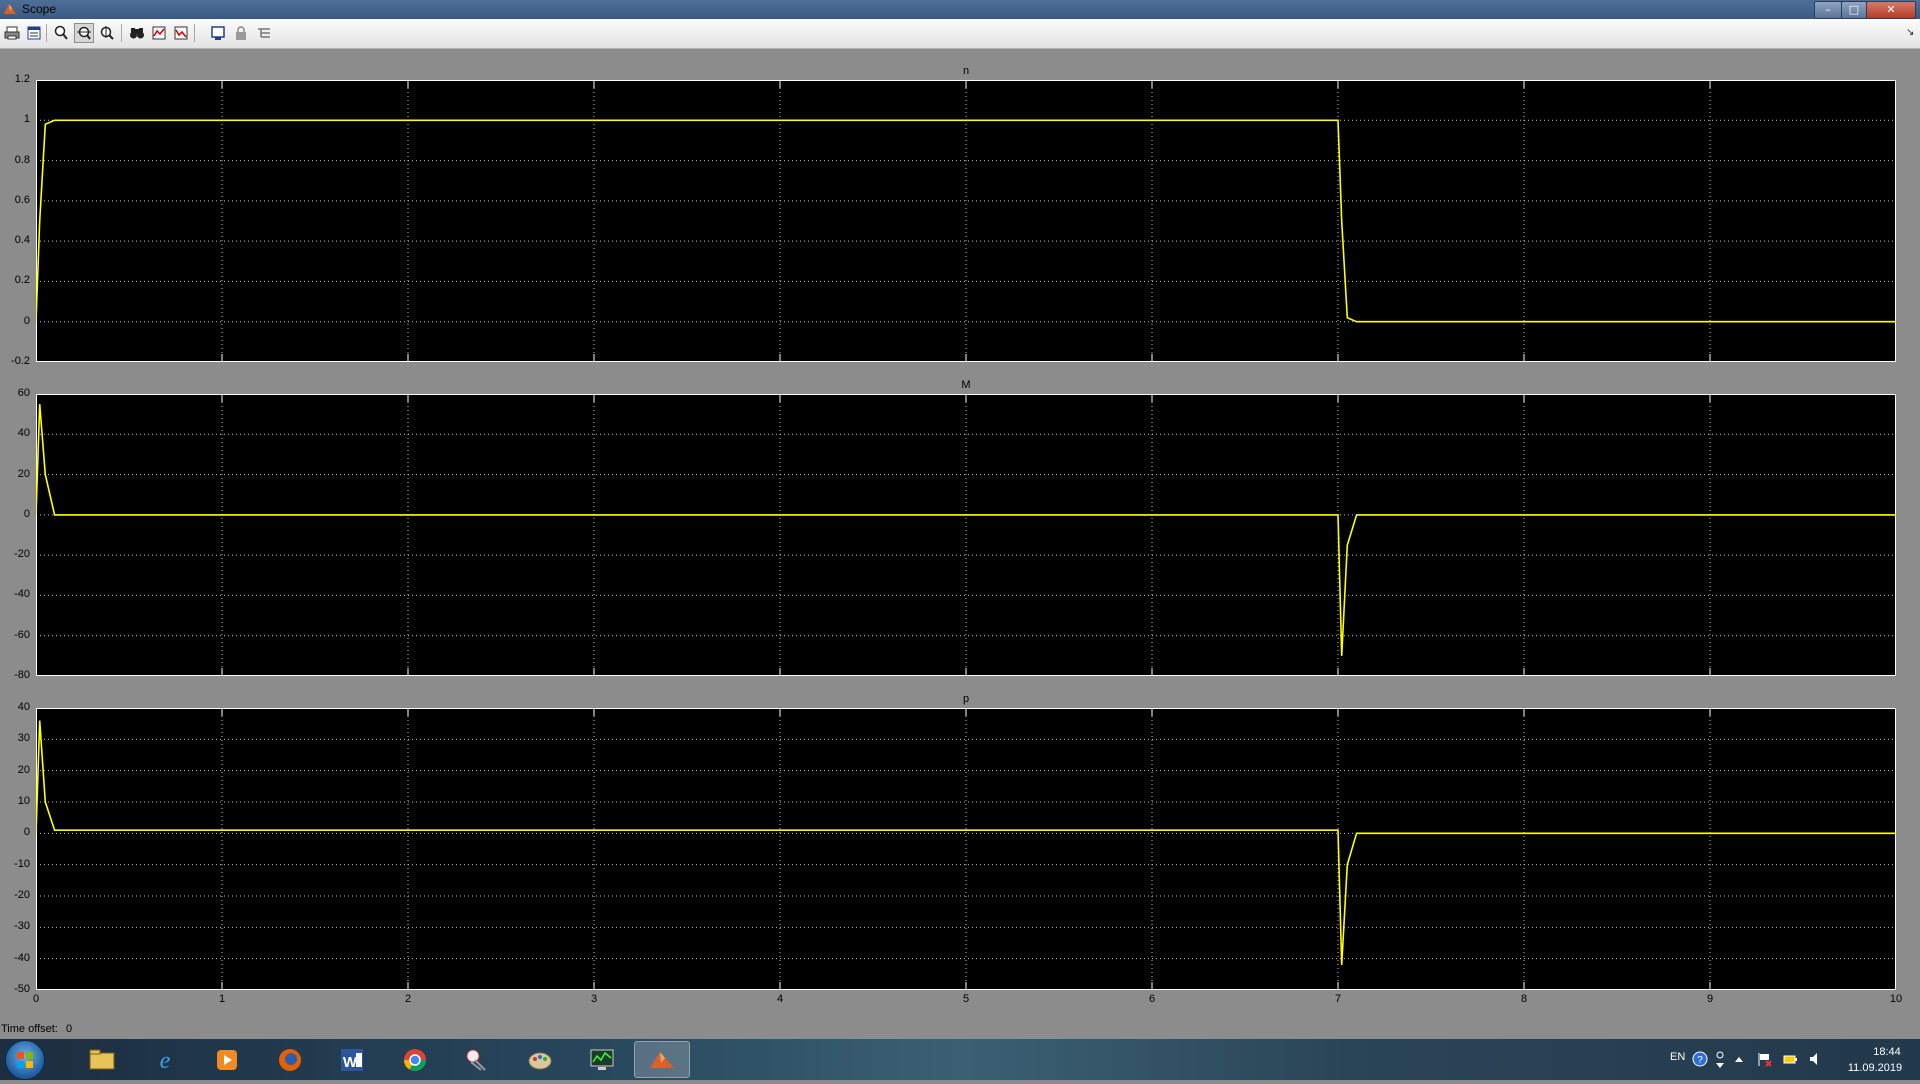 The height and width of the screenshot is (1084, 1920). Describe the element at coordinates (137, 33) in the screenshot. I see `autoscale-icon` at that location.